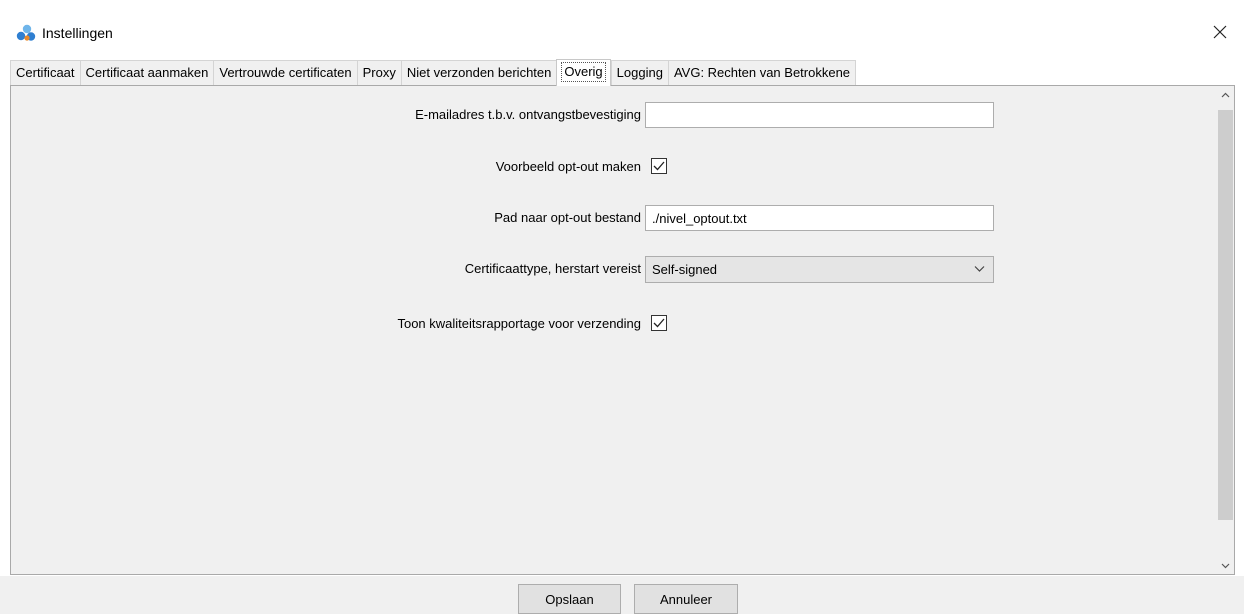 Image resolution: width=1244 pixels, height=614 pixels. I want to click on tab-proxy: Proxy, so click(378, 72).